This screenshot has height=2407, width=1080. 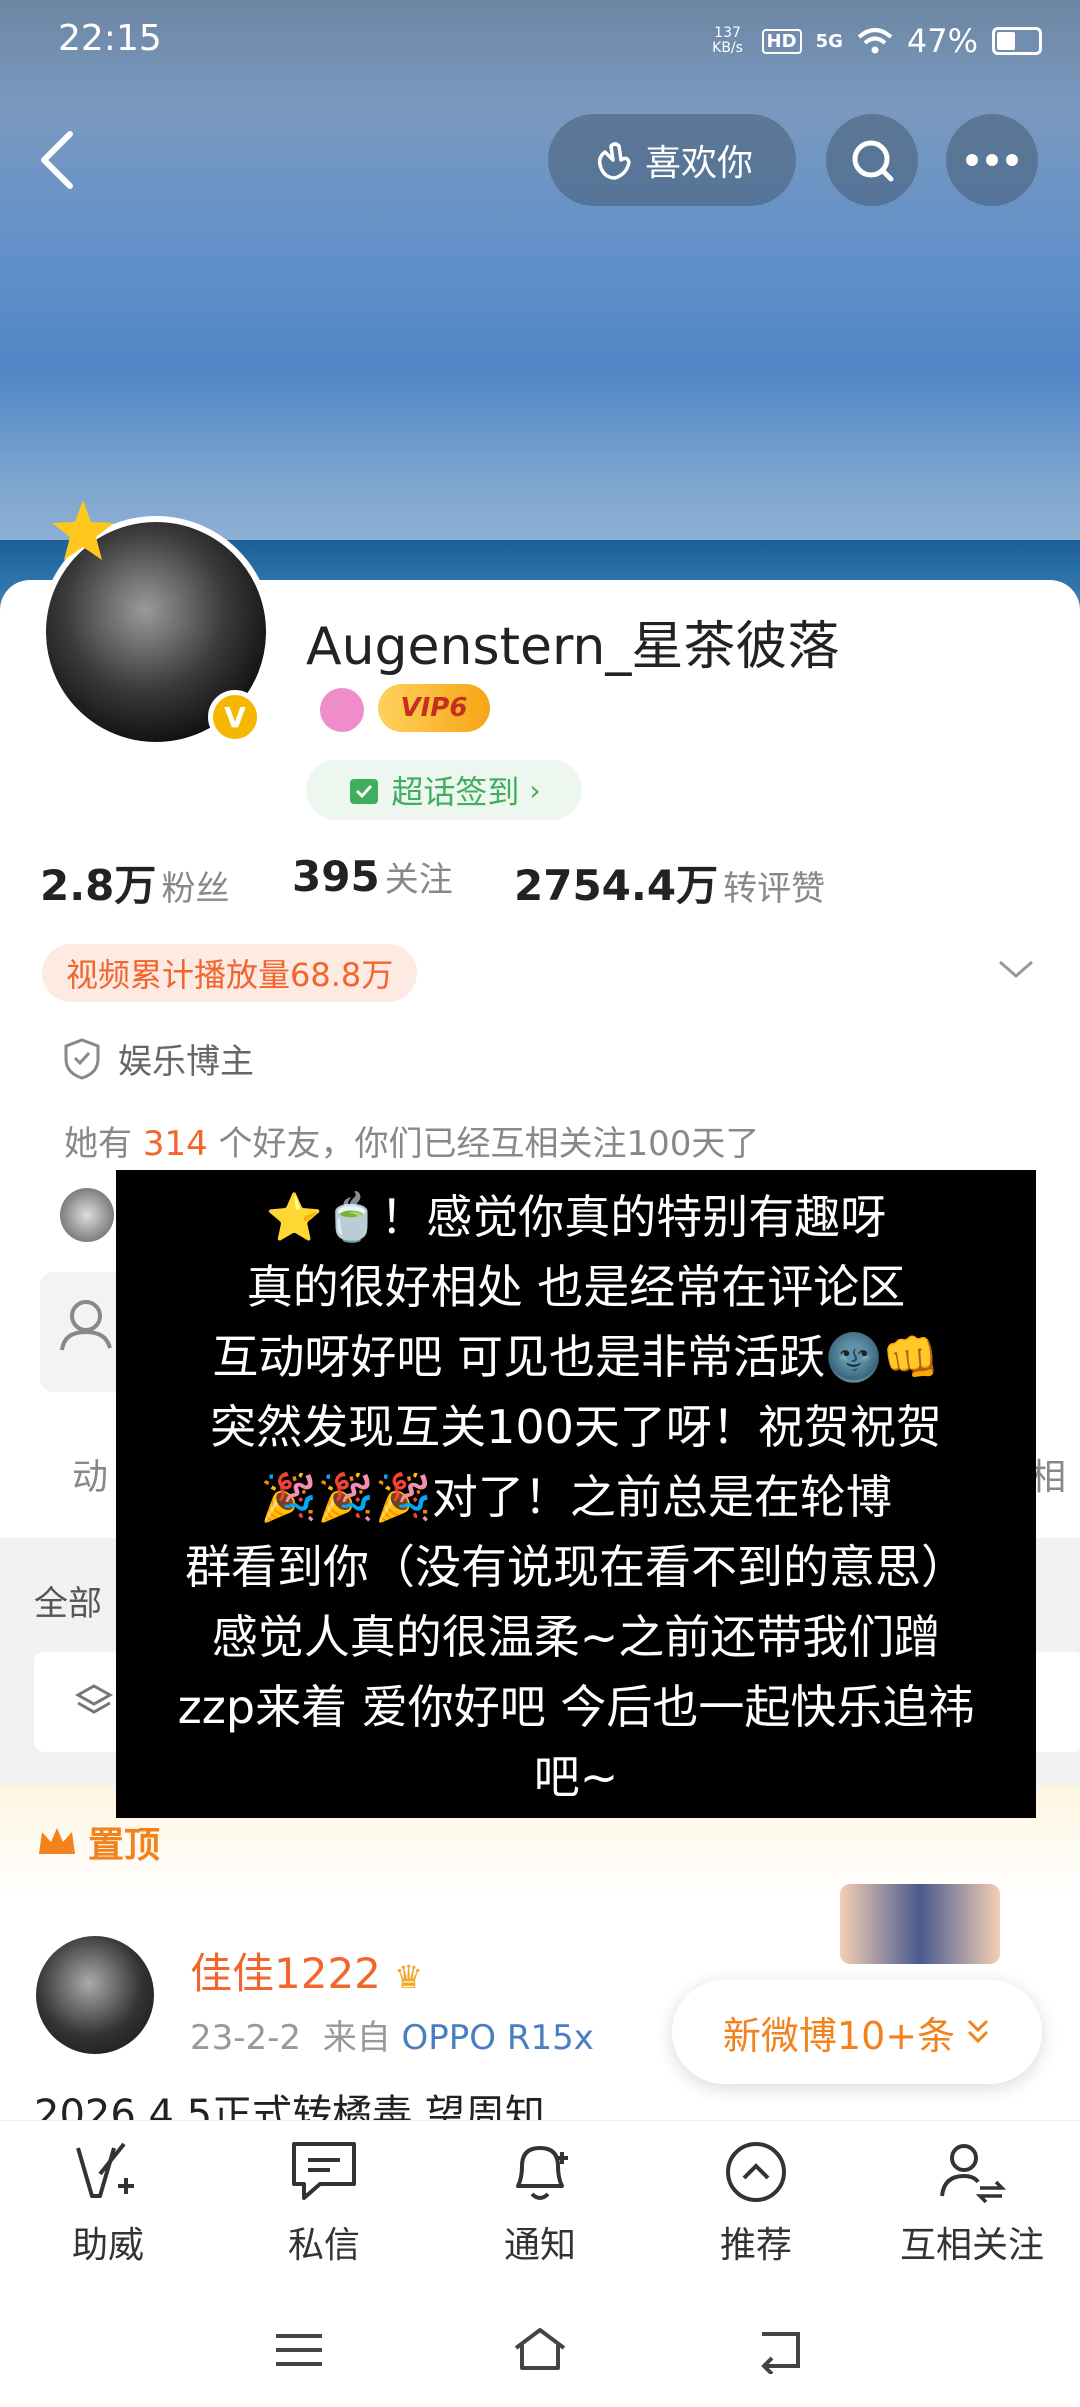 What do you see at coordinates (535, 790) in the screenshot?
I see `chevron-right-icon: ›` at bounding box center [535, 790].